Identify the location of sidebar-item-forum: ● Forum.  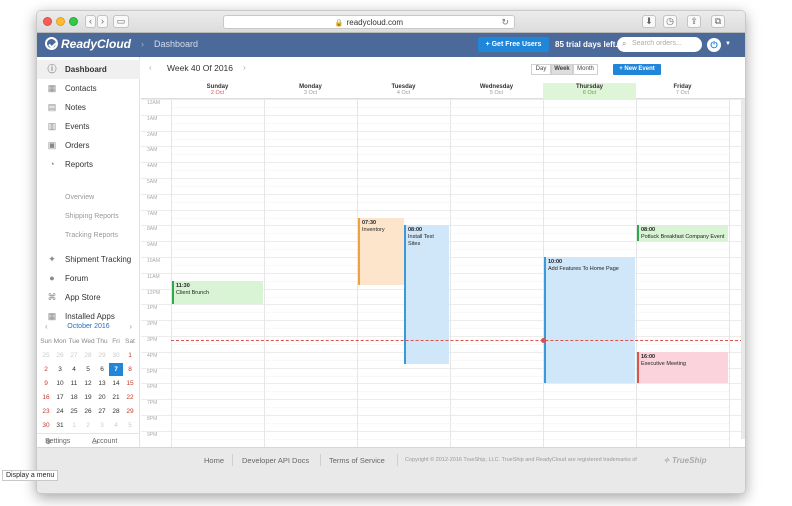
(88, 278).